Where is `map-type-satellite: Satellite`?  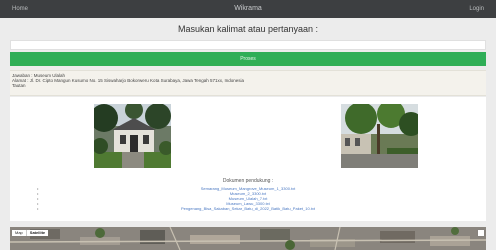
map-type-satellite: Satellite is located at coordinates (36, 233).